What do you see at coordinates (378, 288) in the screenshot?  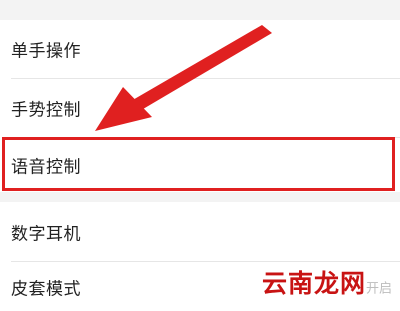 I see `cover-mode-state: 开启` at bounding box center [378, 288].